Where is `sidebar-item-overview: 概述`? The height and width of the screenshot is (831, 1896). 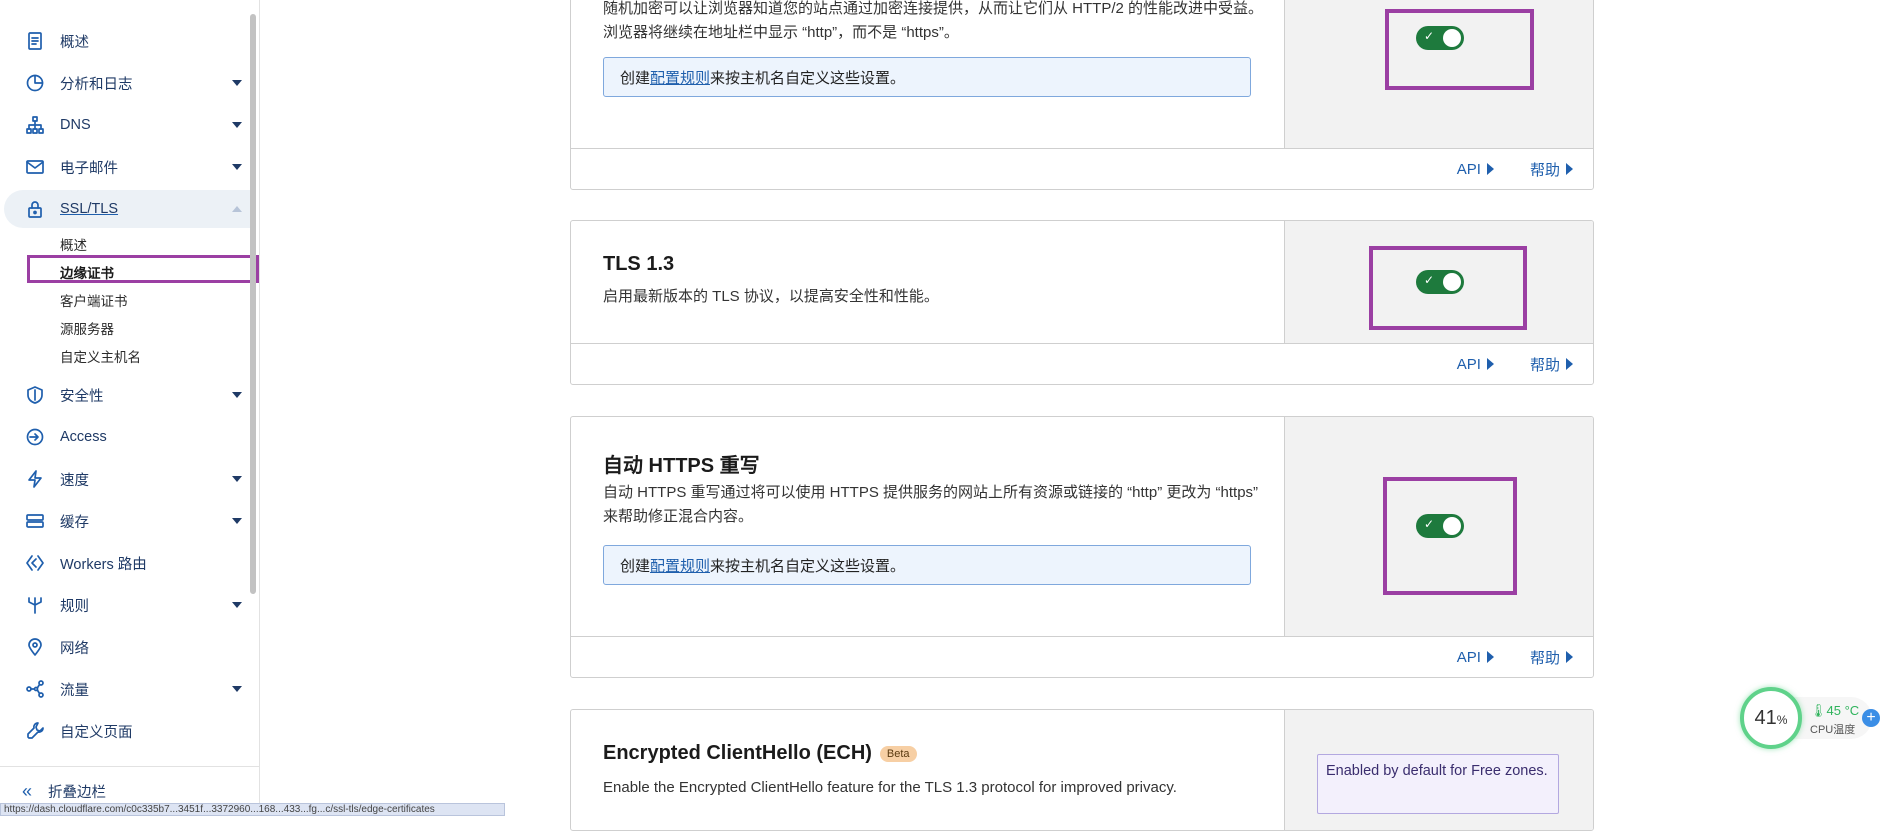
sidebar-item-overview: 概述 is located at coordinates (127, 41).